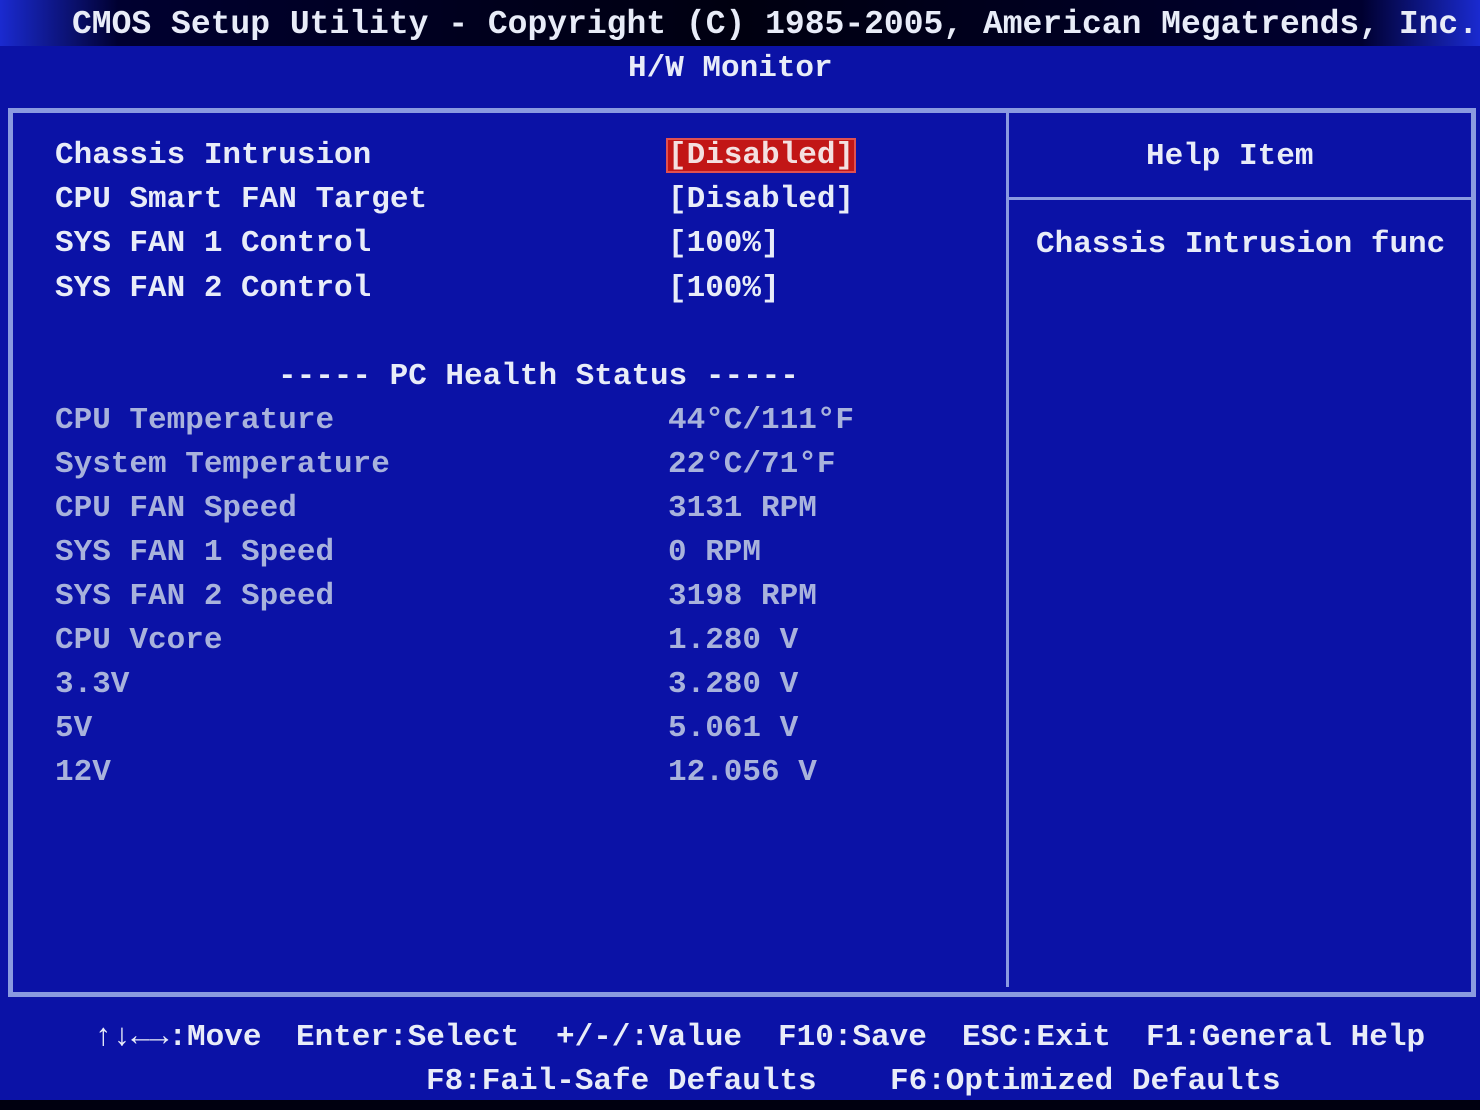 The height and width of the screenshot is (1110, 1480). What do you see at coordinates (621, 1081) in the screenshot?
I see `key-failsafe: F8:Fail-Safe Defaults` at bounding box center [621, 1081].